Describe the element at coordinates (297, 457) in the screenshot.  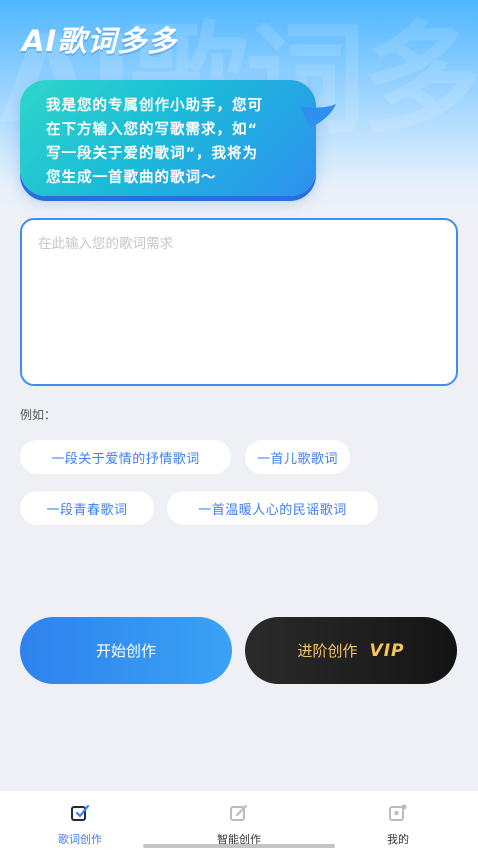
I see `example-chip-children-song: 一首儿歌歌词` at that location.